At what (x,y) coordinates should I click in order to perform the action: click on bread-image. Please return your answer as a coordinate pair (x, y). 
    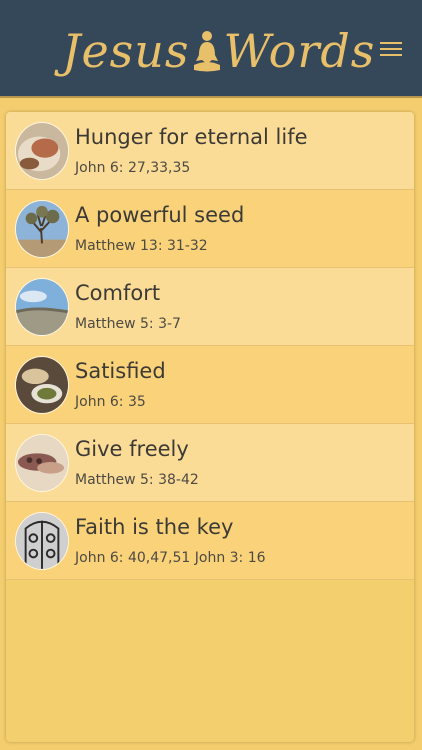
    Looking at the image, I should click on (42, 151).